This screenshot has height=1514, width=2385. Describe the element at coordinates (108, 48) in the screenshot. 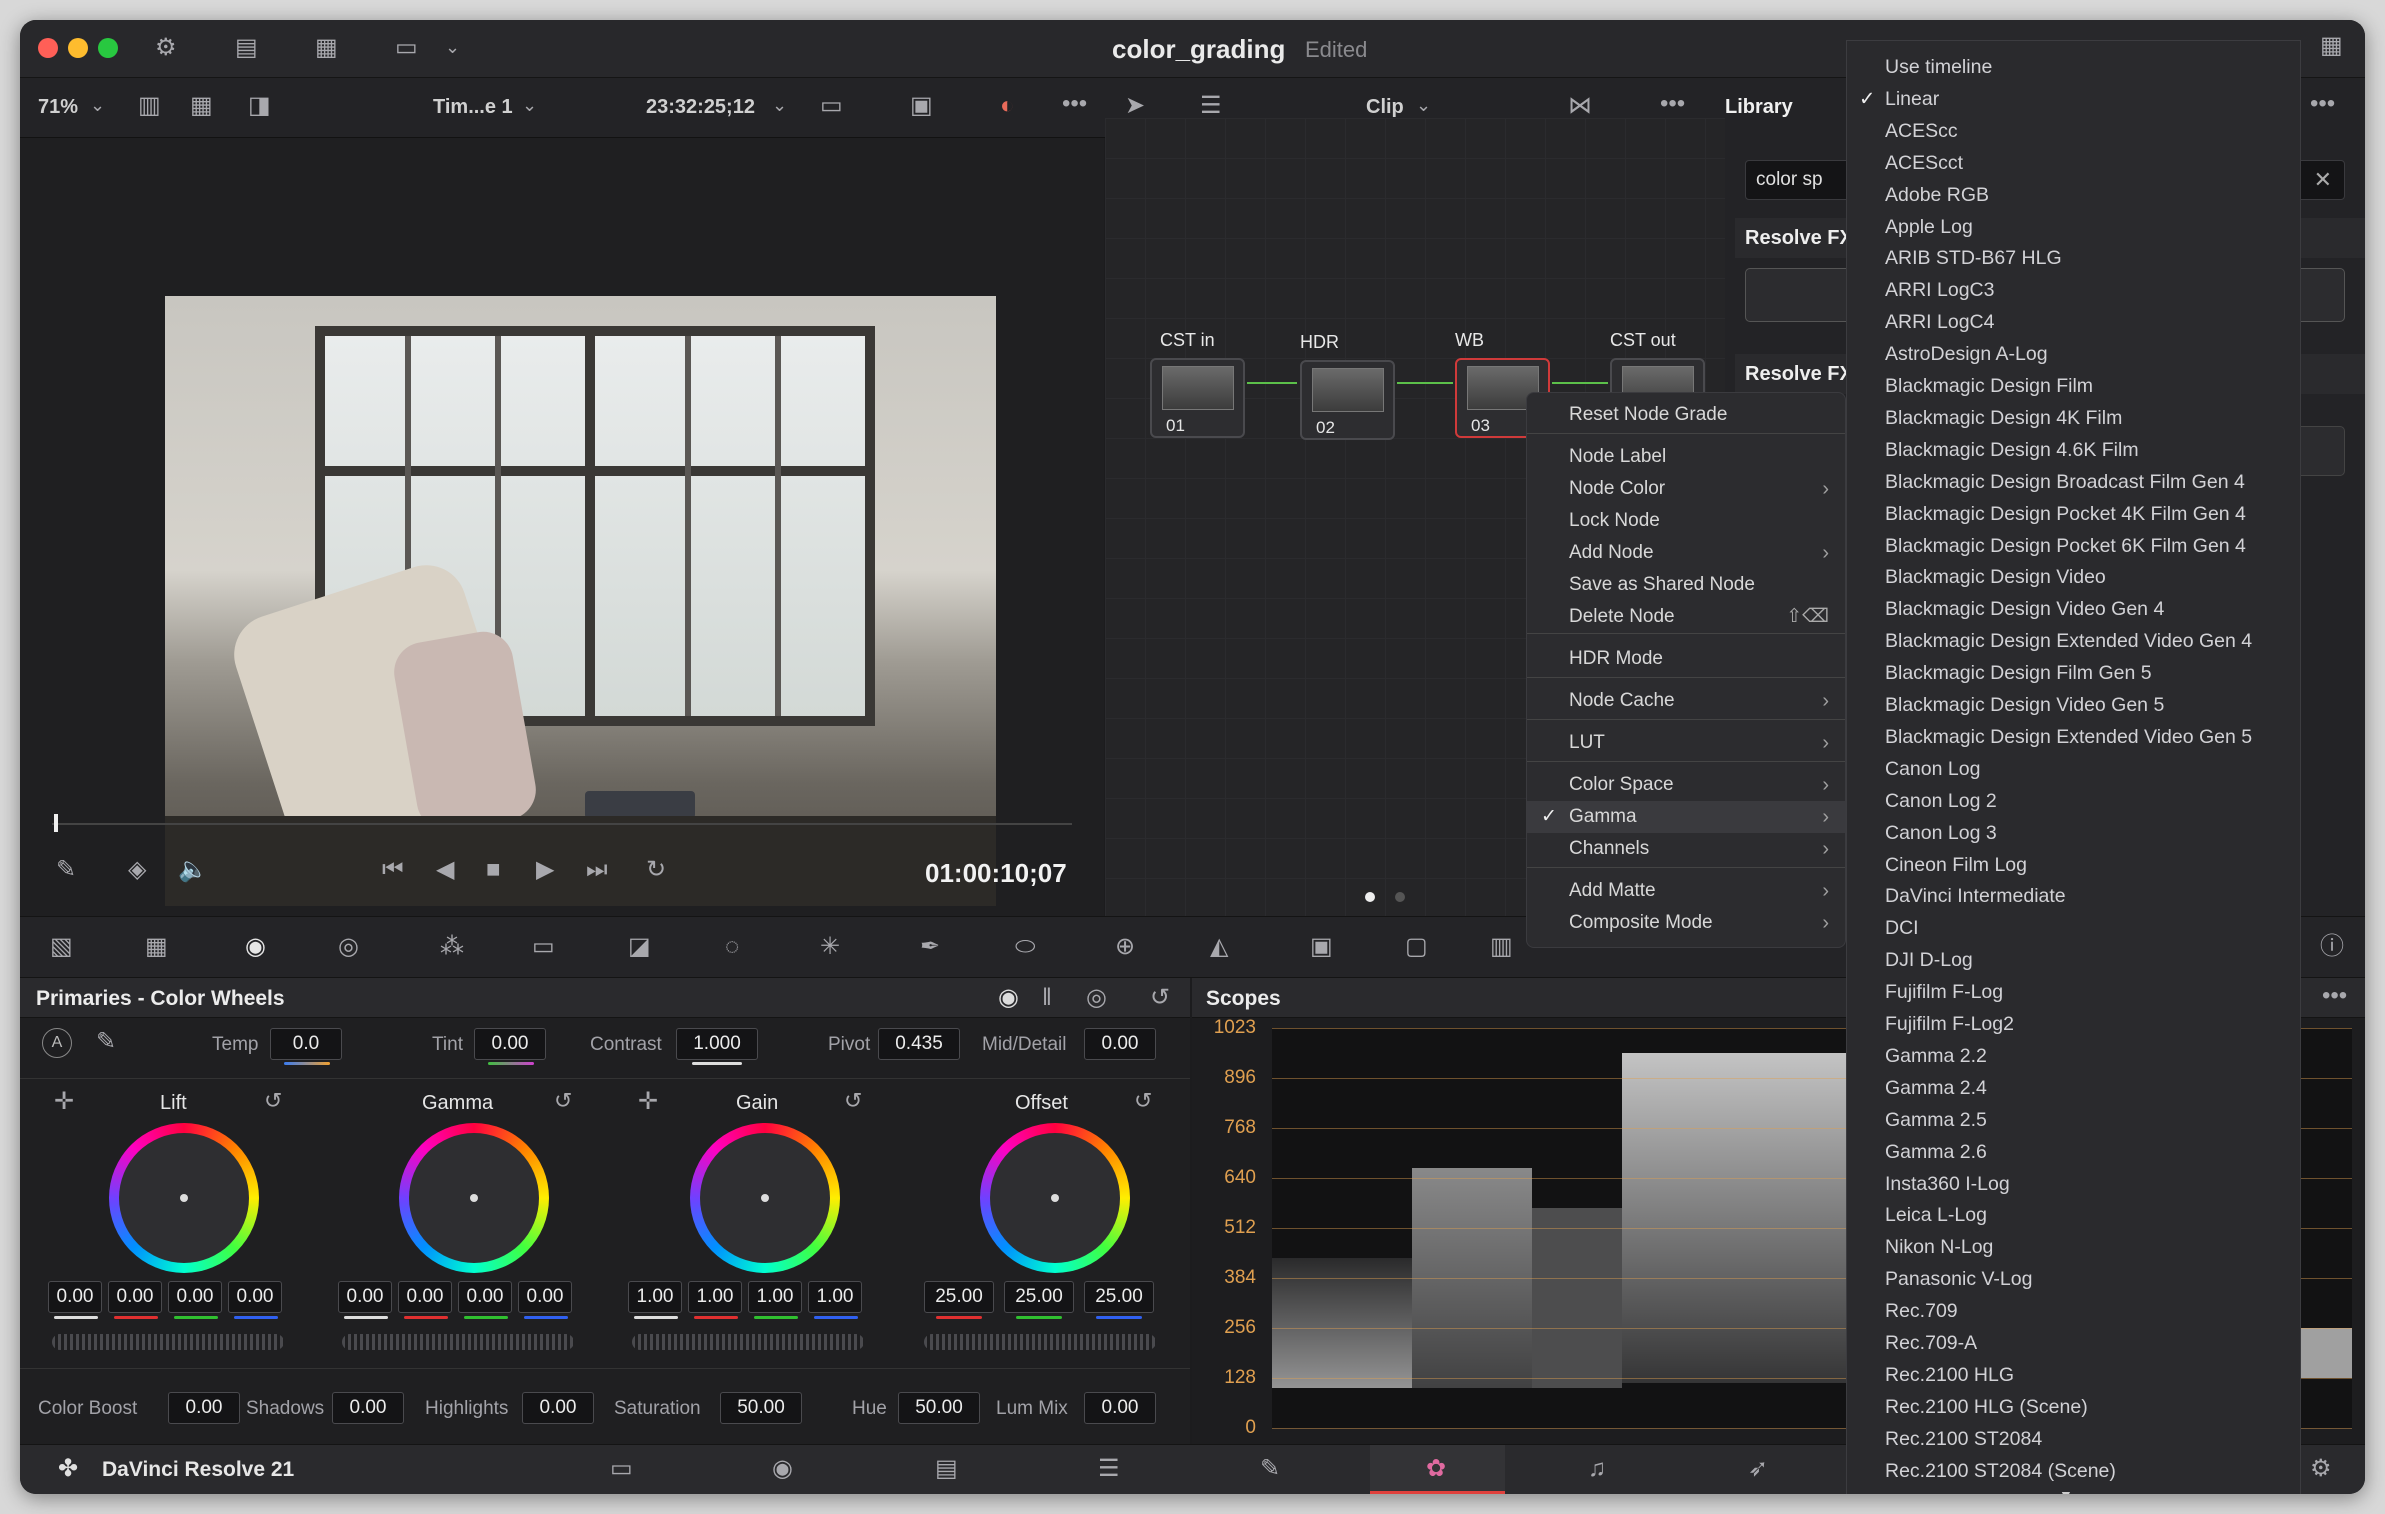

I see `maximize-window-button` at that location.